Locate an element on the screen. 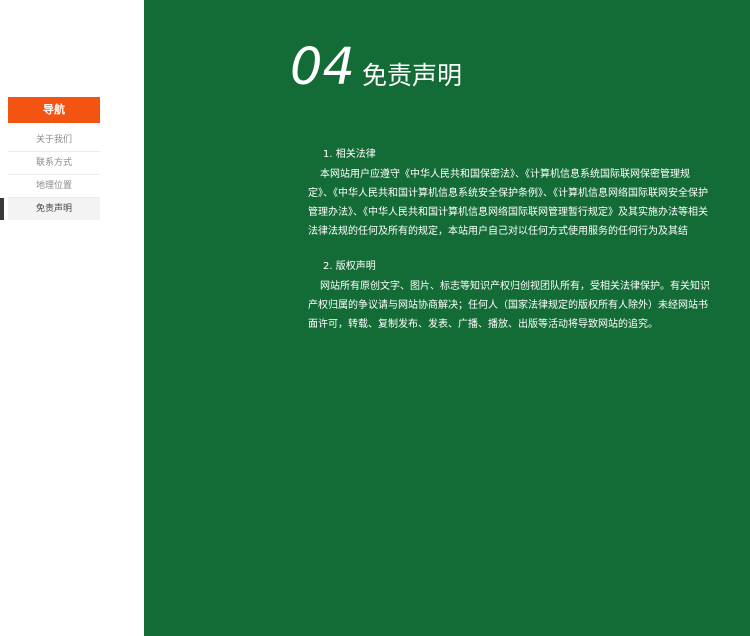 The width and height of the screenshot is (750, 636). page-heading: 04 免责声明 is located at coordinates (376, 67).